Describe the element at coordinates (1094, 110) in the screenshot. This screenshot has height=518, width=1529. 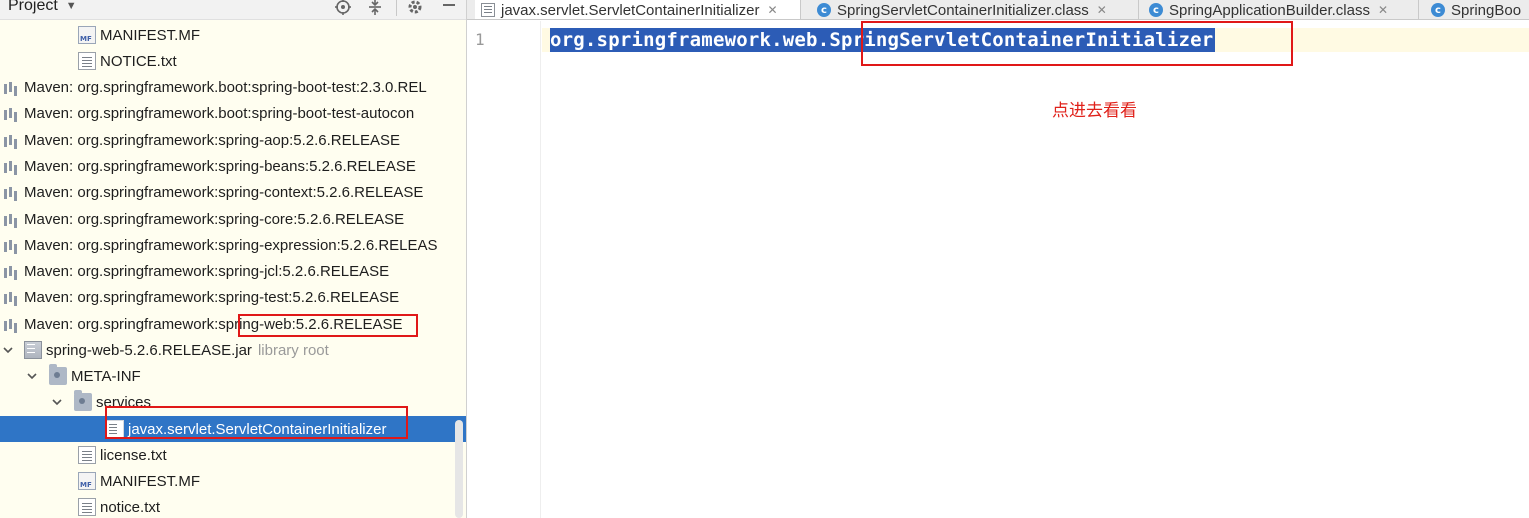
I see `annotation-note: 点进去看看` at that location.